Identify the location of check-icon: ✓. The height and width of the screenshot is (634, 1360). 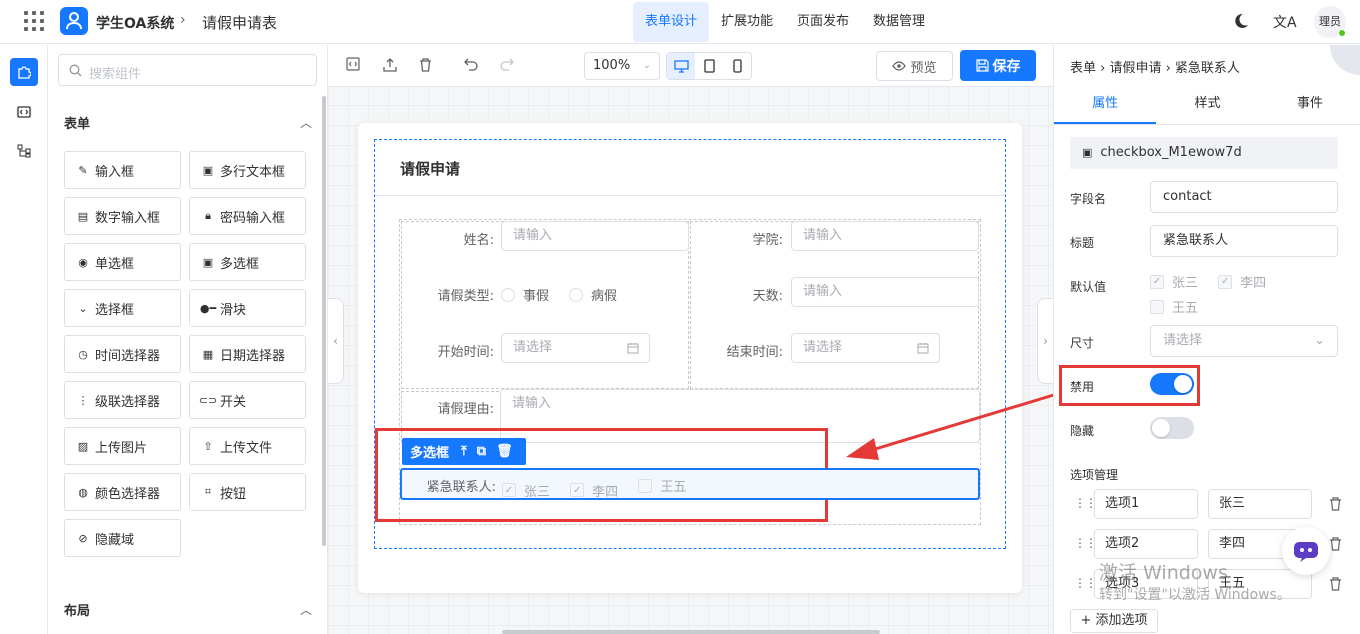
(509, 490).